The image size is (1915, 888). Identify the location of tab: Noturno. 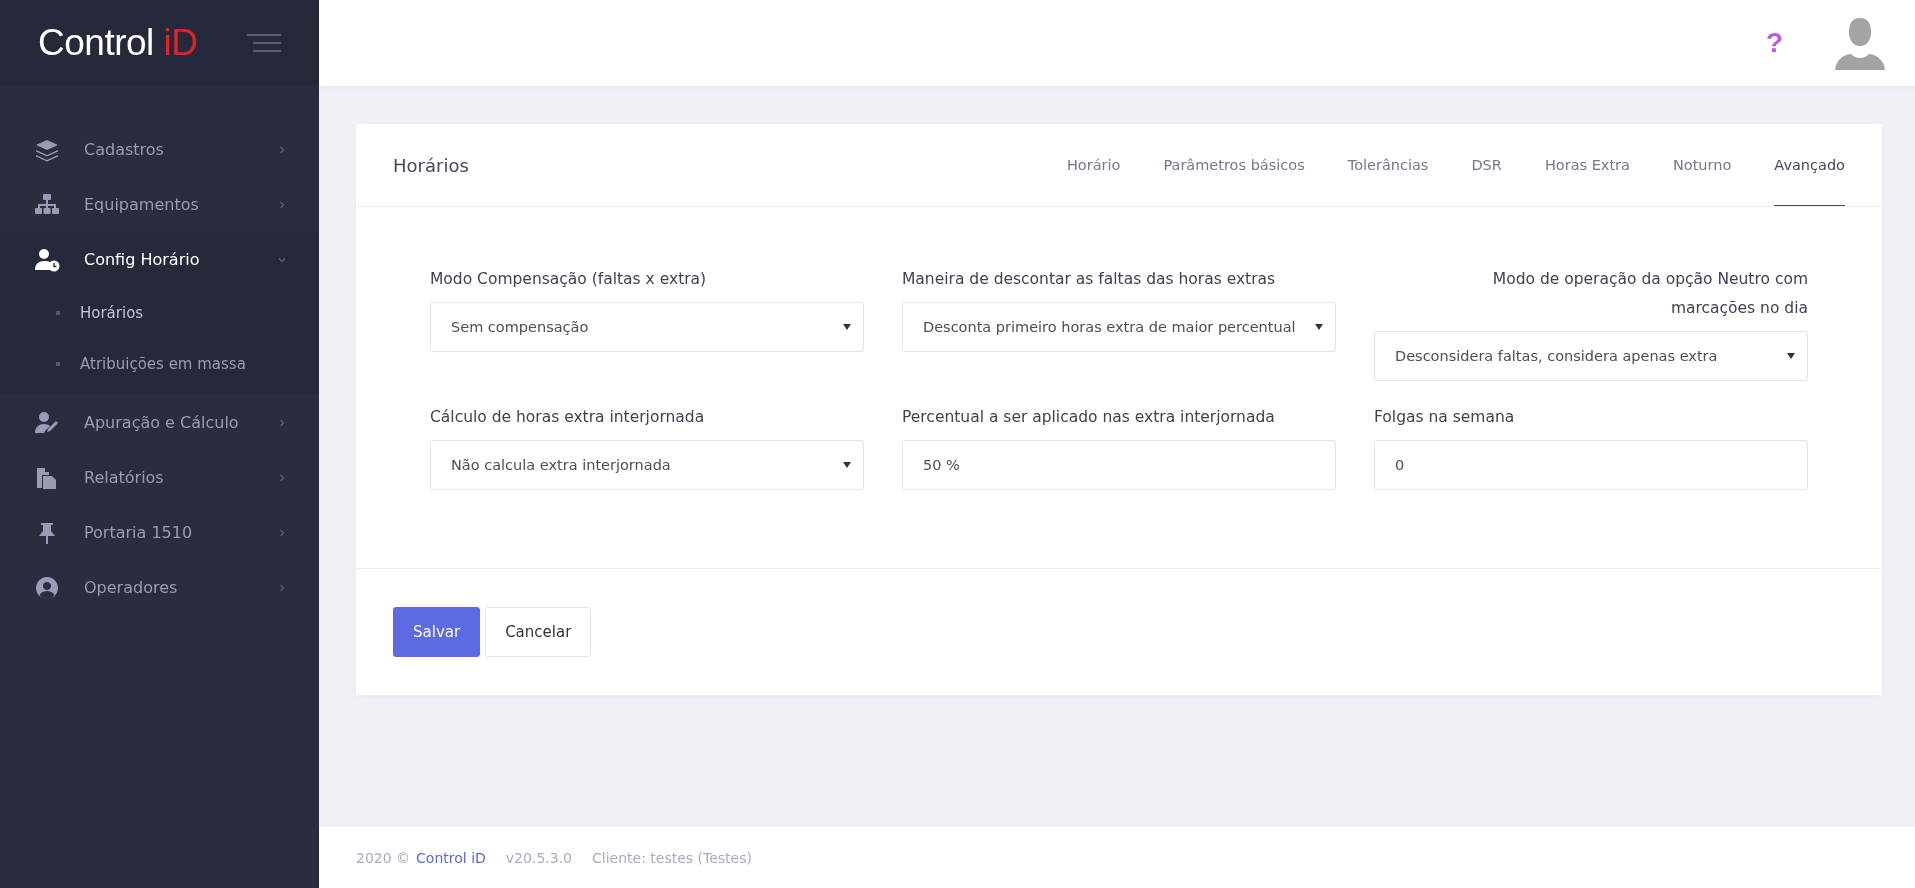
(1702, 165).